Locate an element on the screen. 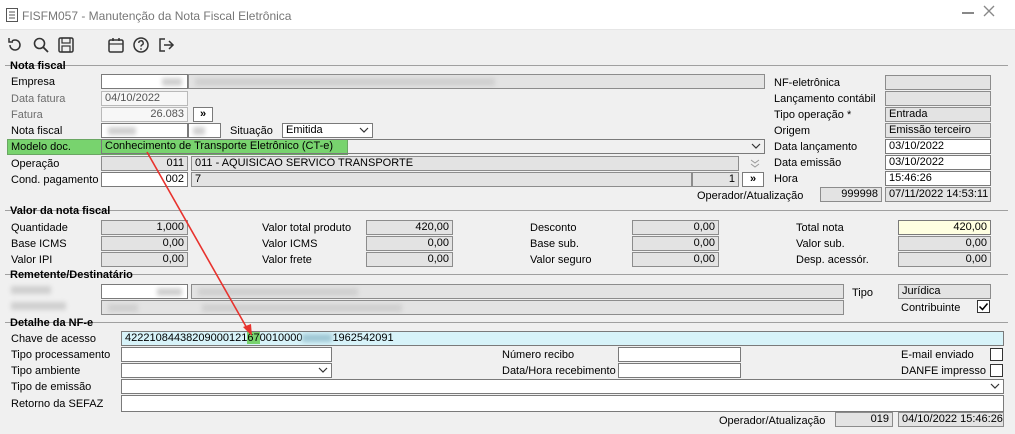  data-emissao-field: 03/10/2022 is located at coordinates (938, 162).